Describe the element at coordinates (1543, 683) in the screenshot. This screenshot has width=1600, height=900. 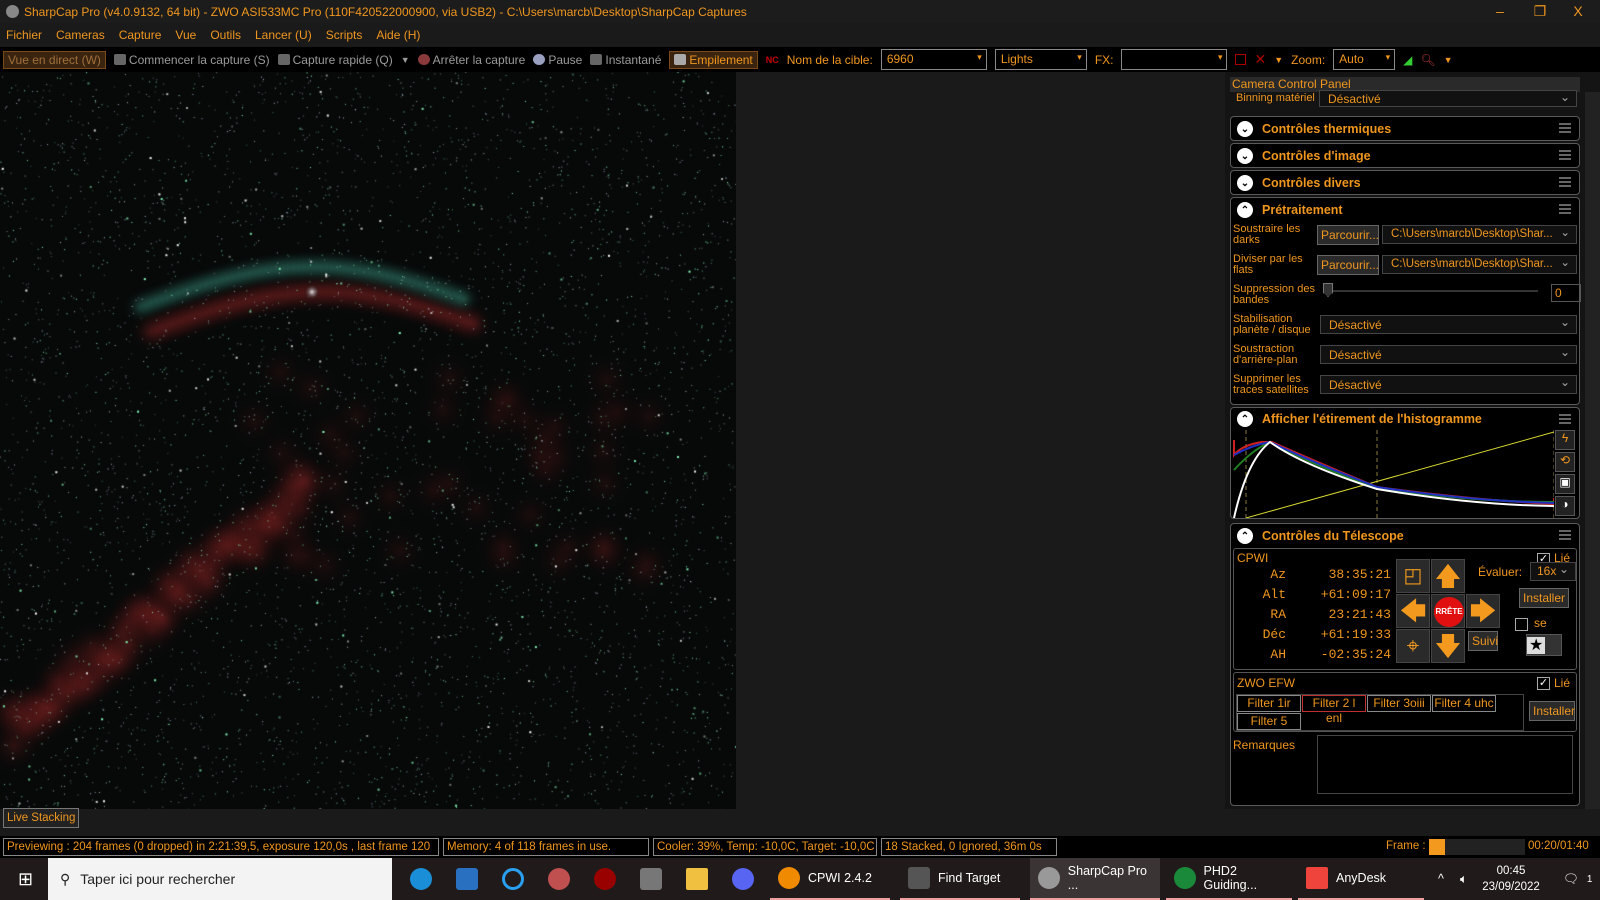
I see `efw-linked-checkbox: ✓` at that location.